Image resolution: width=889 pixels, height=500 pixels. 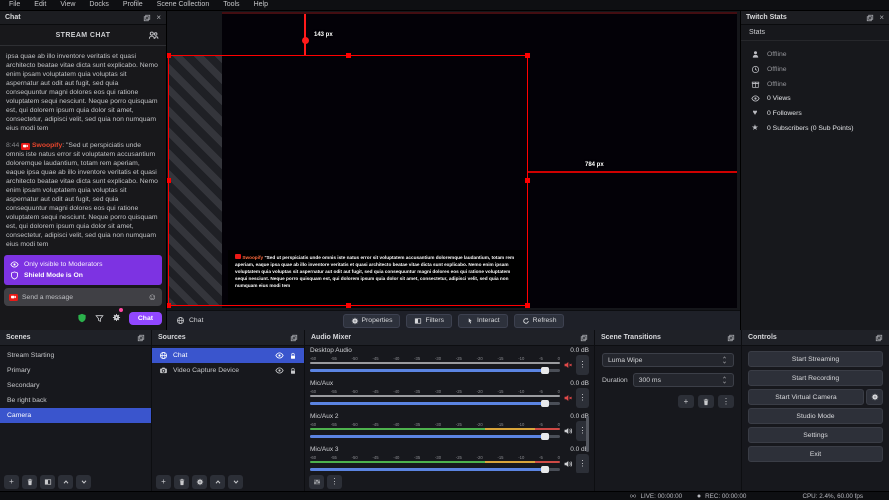 What do you see at coordinates (199, 482) in the screenshot?
I see `source-properties-button` at bounding box center [199, 482].